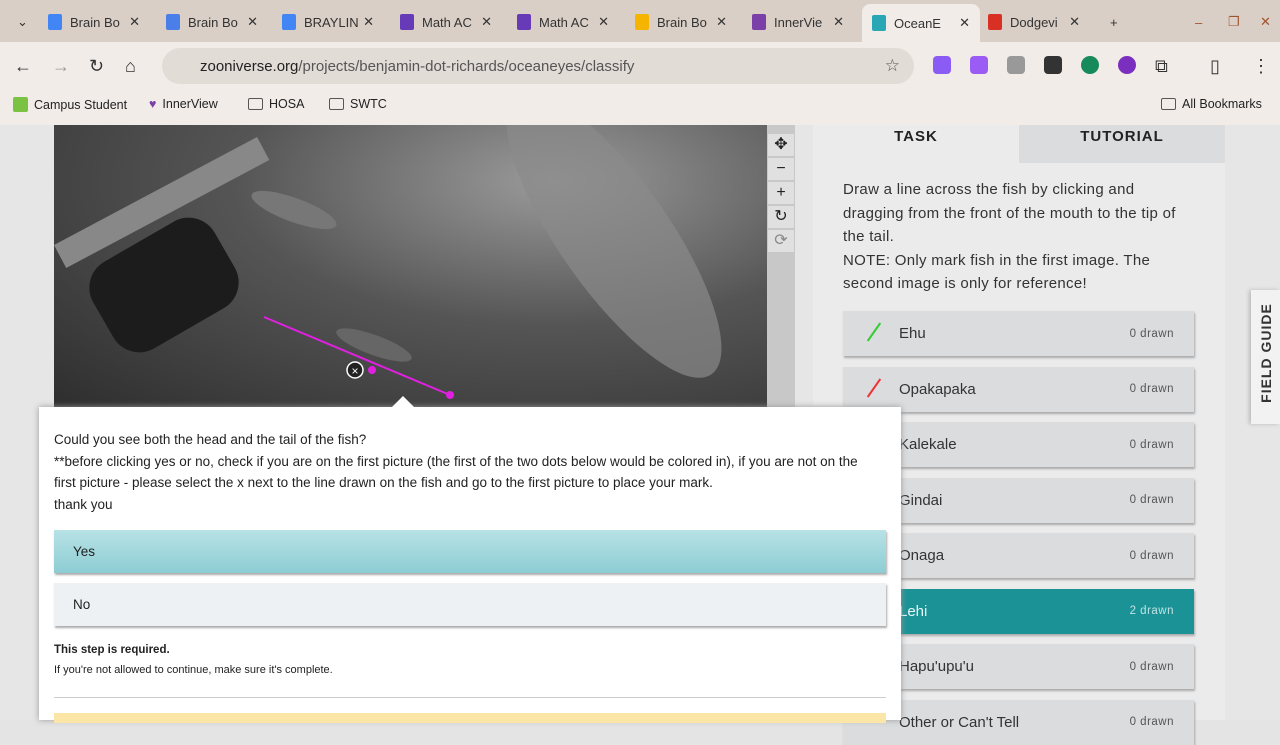 Image resolution: width=1280 pixels, height=745 pixels. I want to click on choice-name: Kalekale, so click(928, 444).